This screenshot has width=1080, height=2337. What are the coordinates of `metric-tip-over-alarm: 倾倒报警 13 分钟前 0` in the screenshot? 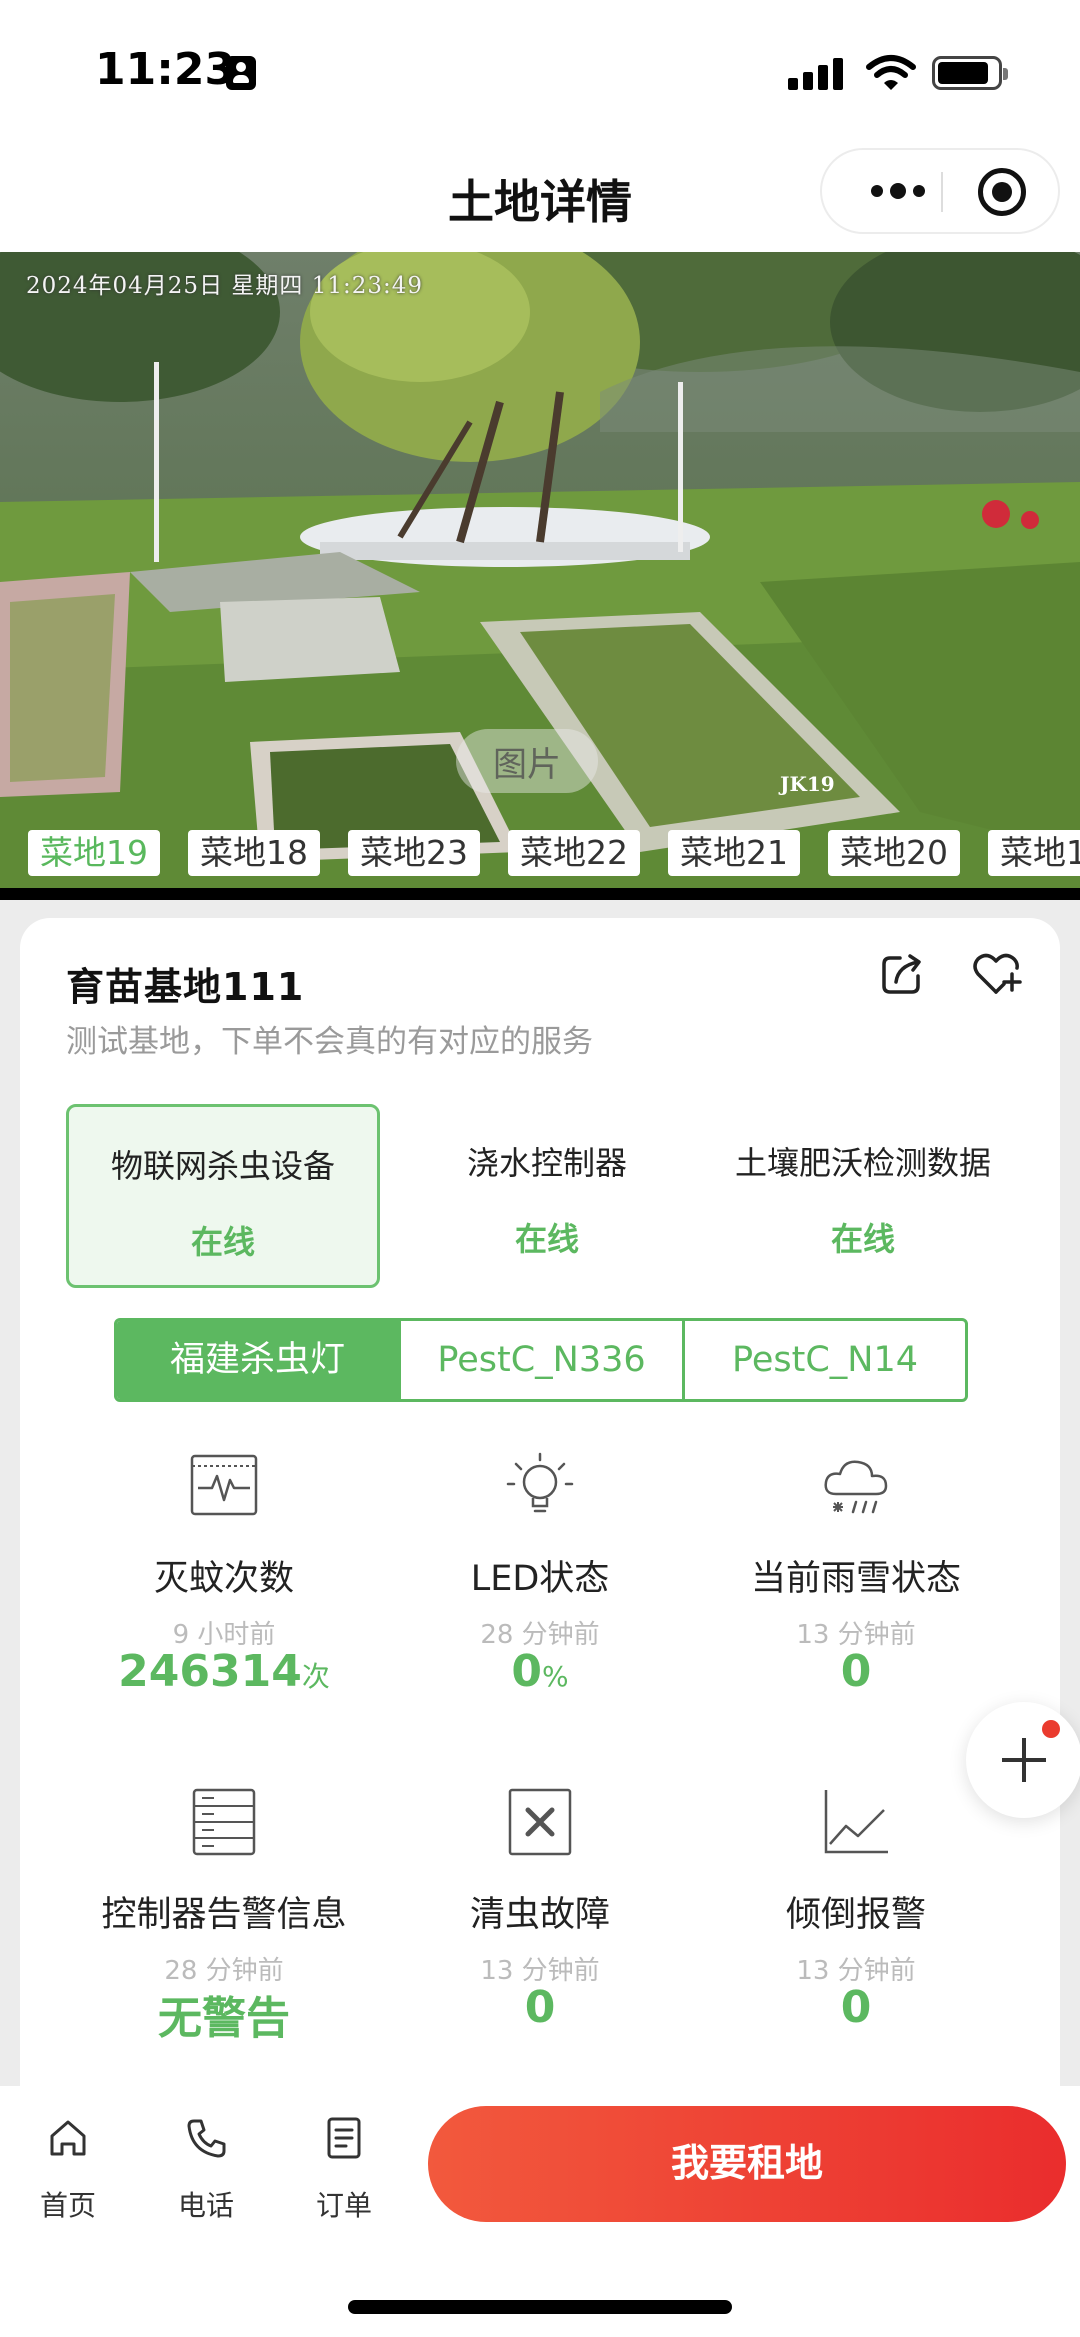 It's located at (856, 1947).